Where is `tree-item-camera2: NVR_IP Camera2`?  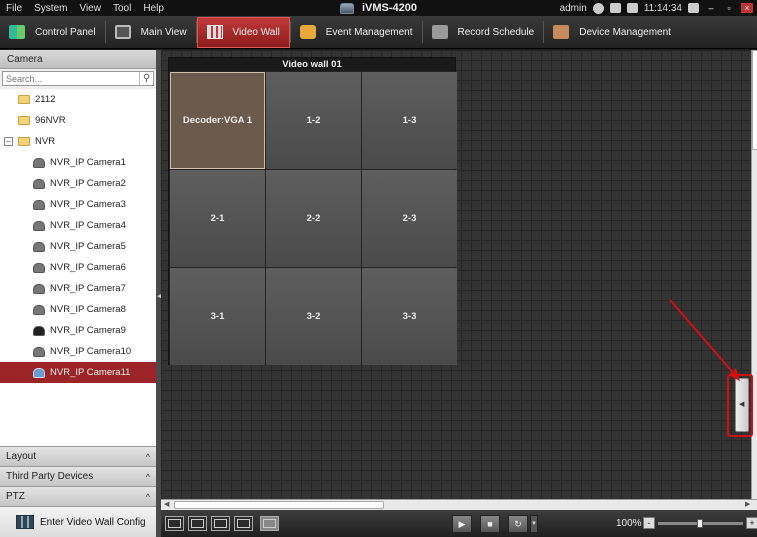
tree-item-camera2: NVR_IP Camera2 is located at coordinates (78, 183).